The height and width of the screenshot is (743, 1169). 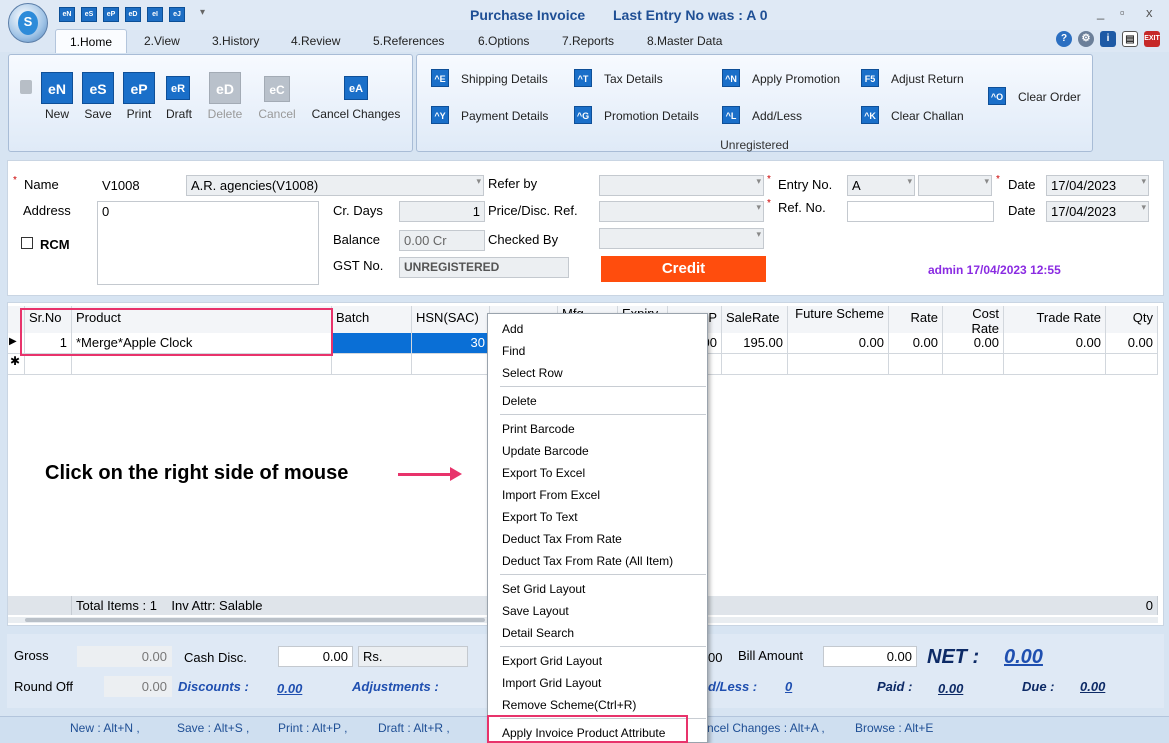 What do you see at coordinates (16, 364) in the screenshot?
I see `new-row-indicator-icon: ✱` at bounding box center [16, 364].